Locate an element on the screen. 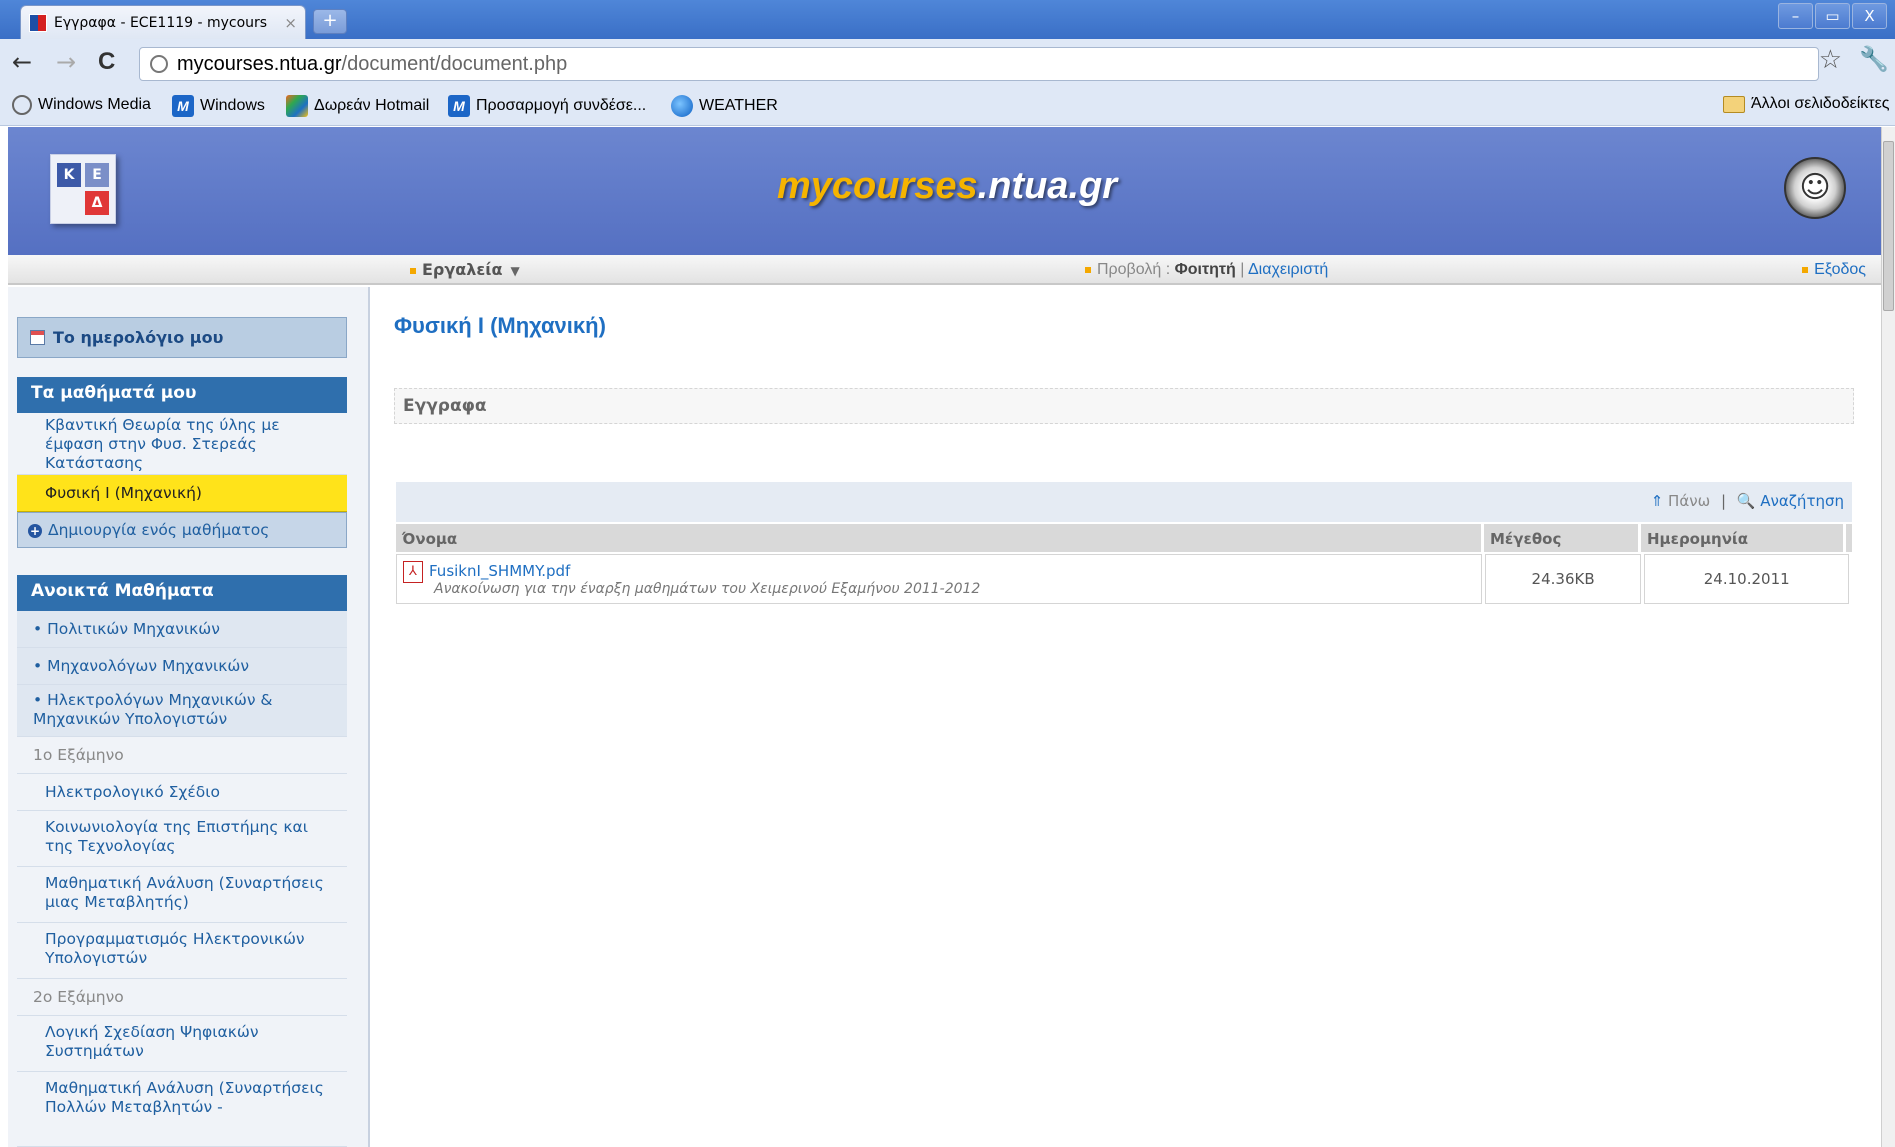 This screenshot has width=1895, height=1147. bookmark-windows: M Windows is located at coordinates (218, 106).